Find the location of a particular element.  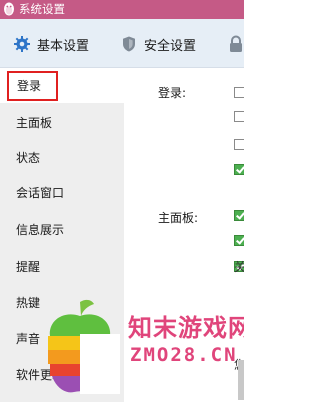

shield-icon is located at coordinates (129, 44).